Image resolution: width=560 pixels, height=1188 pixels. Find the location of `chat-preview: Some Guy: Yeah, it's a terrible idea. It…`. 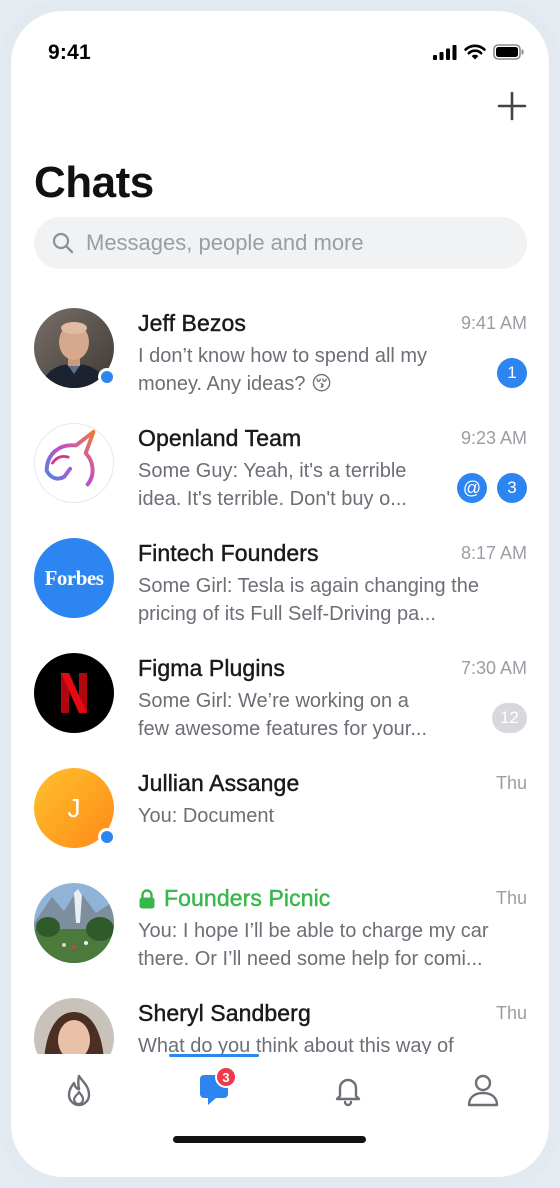

chat-preview: Some Guy: Yeah, it's a terrible idea. It… is located at coordinates (272, 485).